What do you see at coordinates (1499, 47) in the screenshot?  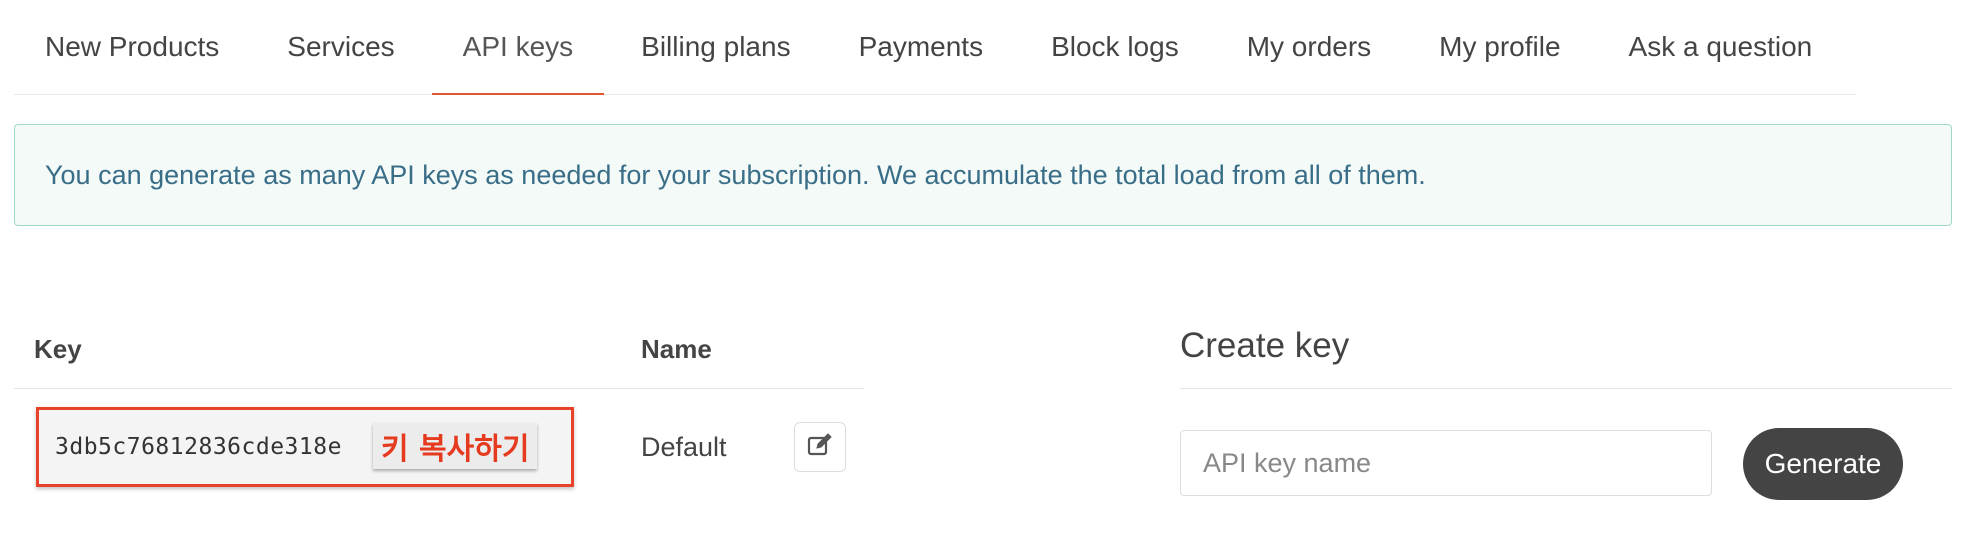 I see `tab-my-profile: My profile` at bounding box center [1499, 47].